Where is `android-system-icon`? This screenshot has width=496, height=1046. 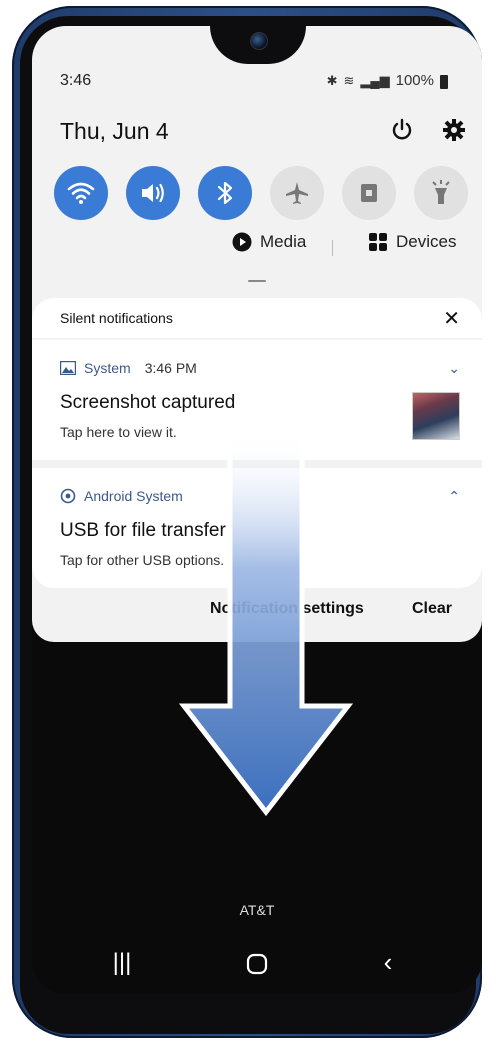 android-system-icon is located at coordinates (68, 496).